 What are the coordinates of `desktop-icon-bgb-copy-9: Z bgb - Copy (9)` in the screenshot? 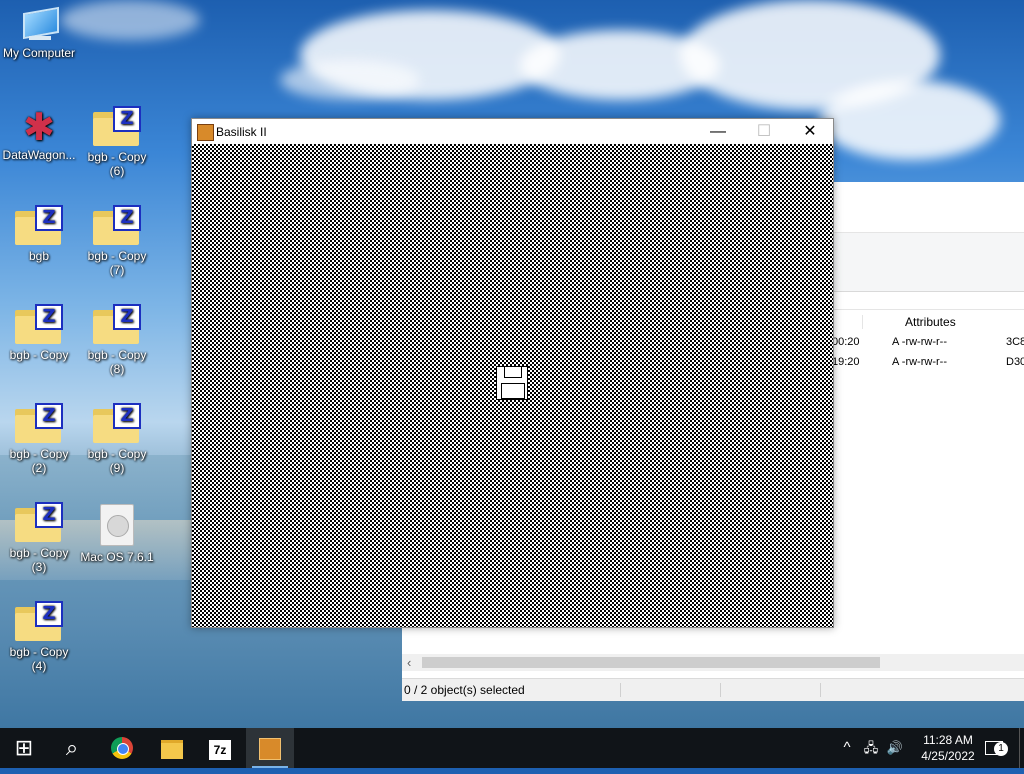 It's located at (117, 439).